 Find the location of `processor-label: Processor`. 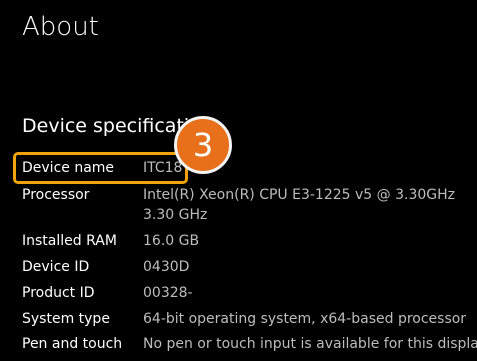

processor-label: Processor is located at coordinates (56, 195).